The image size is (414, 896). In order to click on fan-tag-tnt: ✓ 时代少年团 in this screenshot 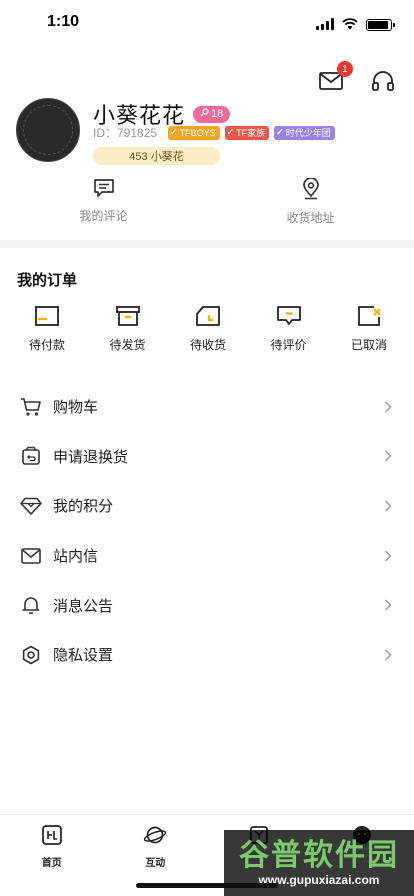, I will do `click(304, 132)`.